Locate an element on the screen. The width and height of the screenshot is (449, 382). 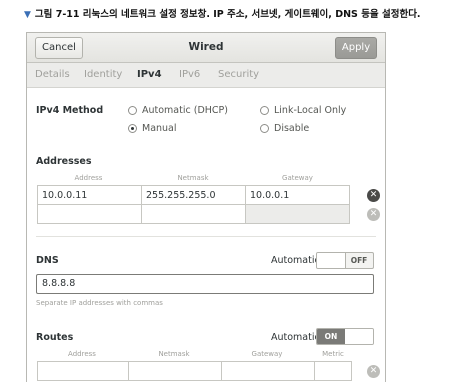
tab-details: Details is located at coordinates (52, 75).